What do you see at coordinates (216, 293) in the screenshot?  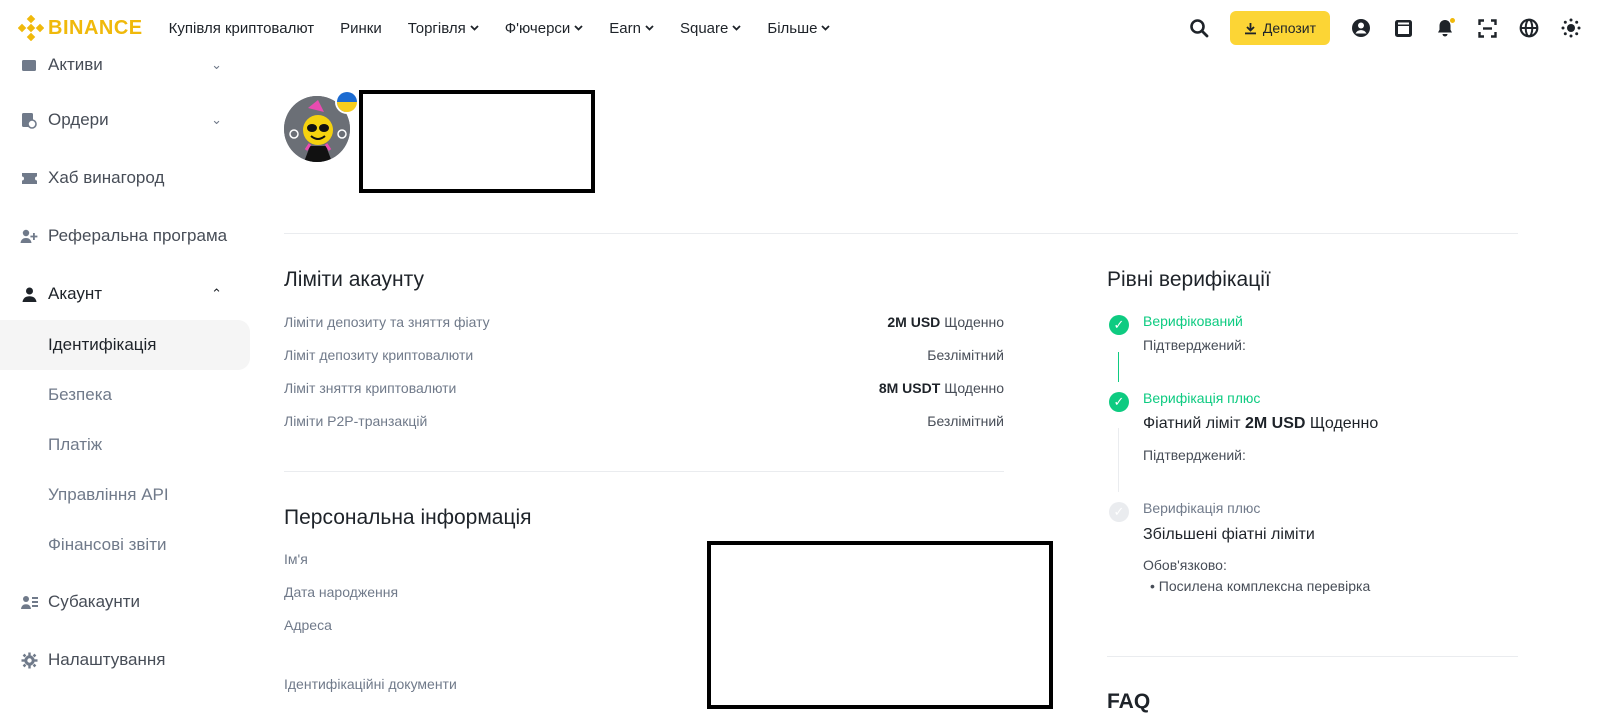 I see `chevron-up-icon: ⌃` at bounding box center [216, 293].